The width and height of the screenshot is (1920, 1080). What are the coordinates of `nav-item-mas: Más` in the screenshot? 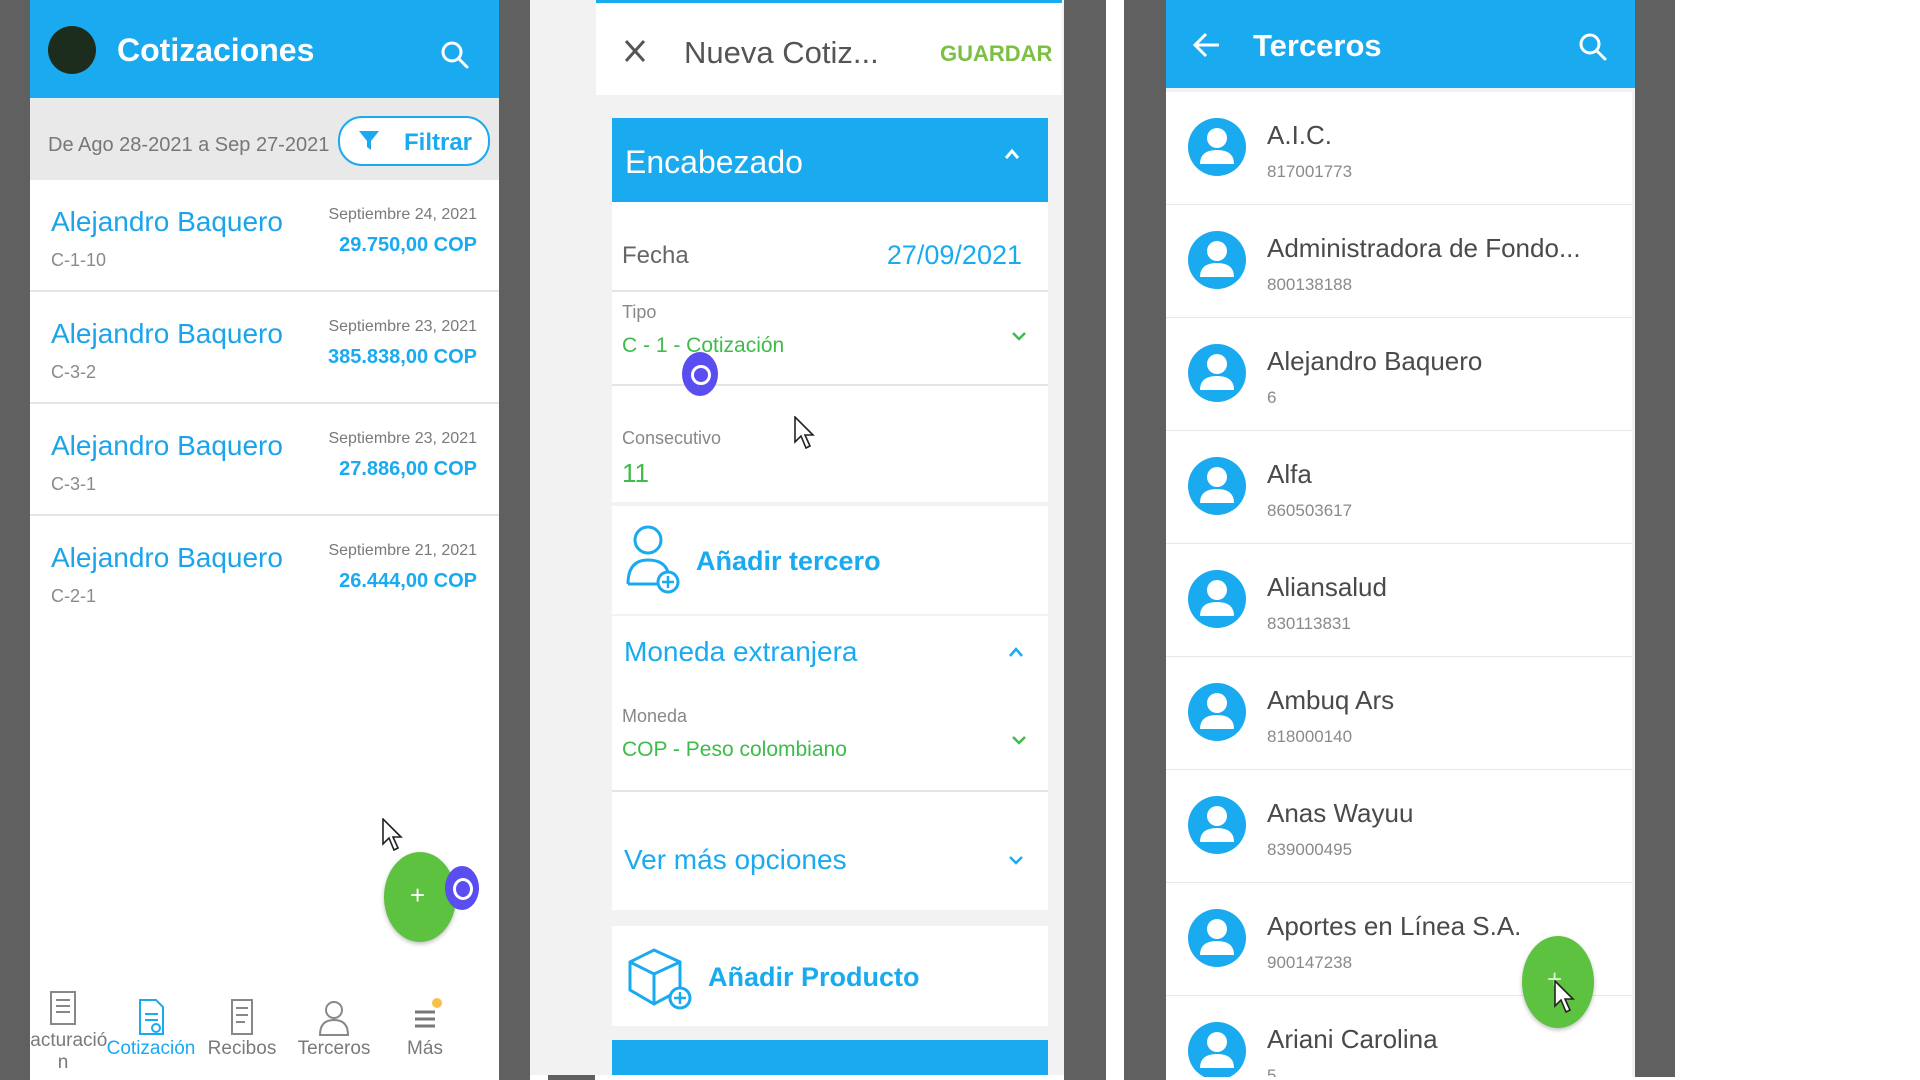 It's located at (425, 1029).